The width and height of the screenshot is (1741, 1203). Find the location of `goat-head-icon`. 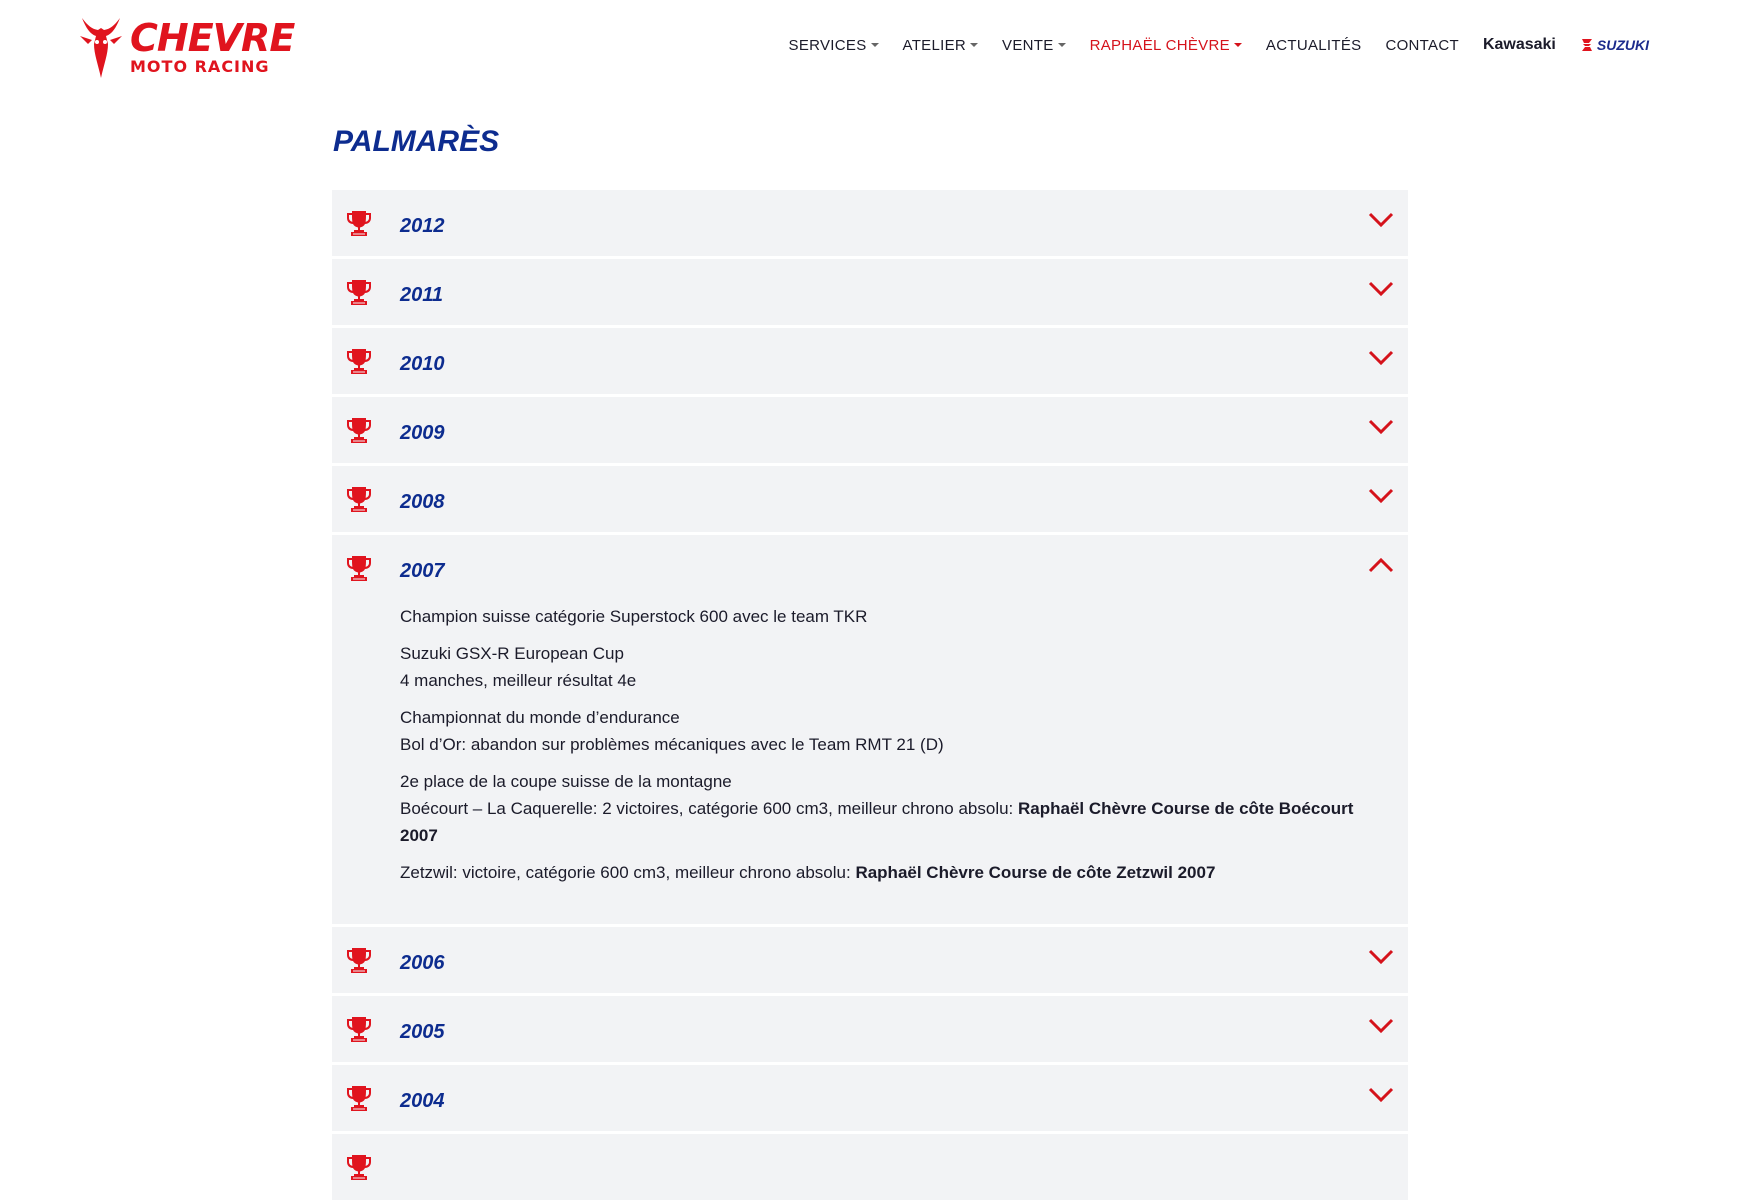

goat-head-icon is located at coordinates (101, 48).